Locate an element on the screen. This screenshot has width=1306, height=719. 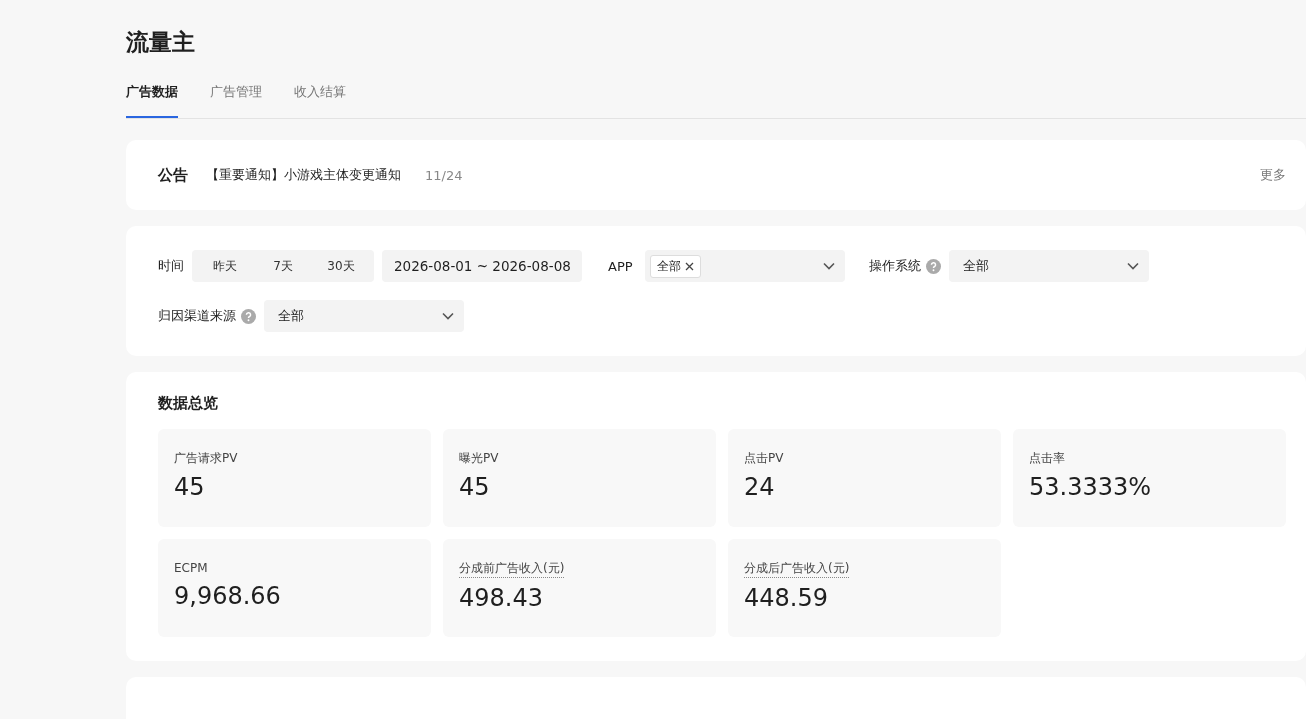
metric-value: 498.43 is located at coordinates (501, 598).